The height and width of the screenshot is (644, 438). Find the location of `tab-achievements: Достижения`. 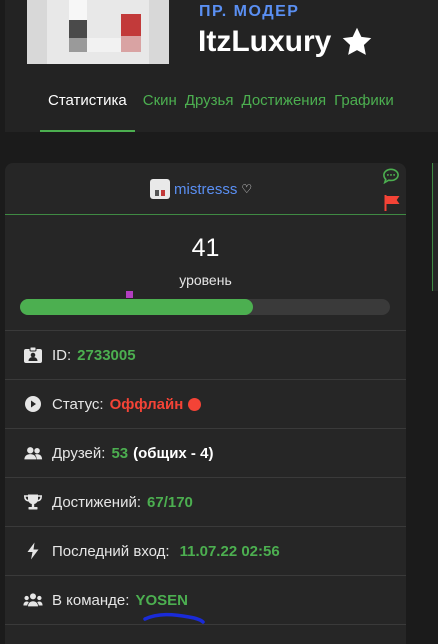

tab-achievements: Достижения is located at coordinates (280, 111).